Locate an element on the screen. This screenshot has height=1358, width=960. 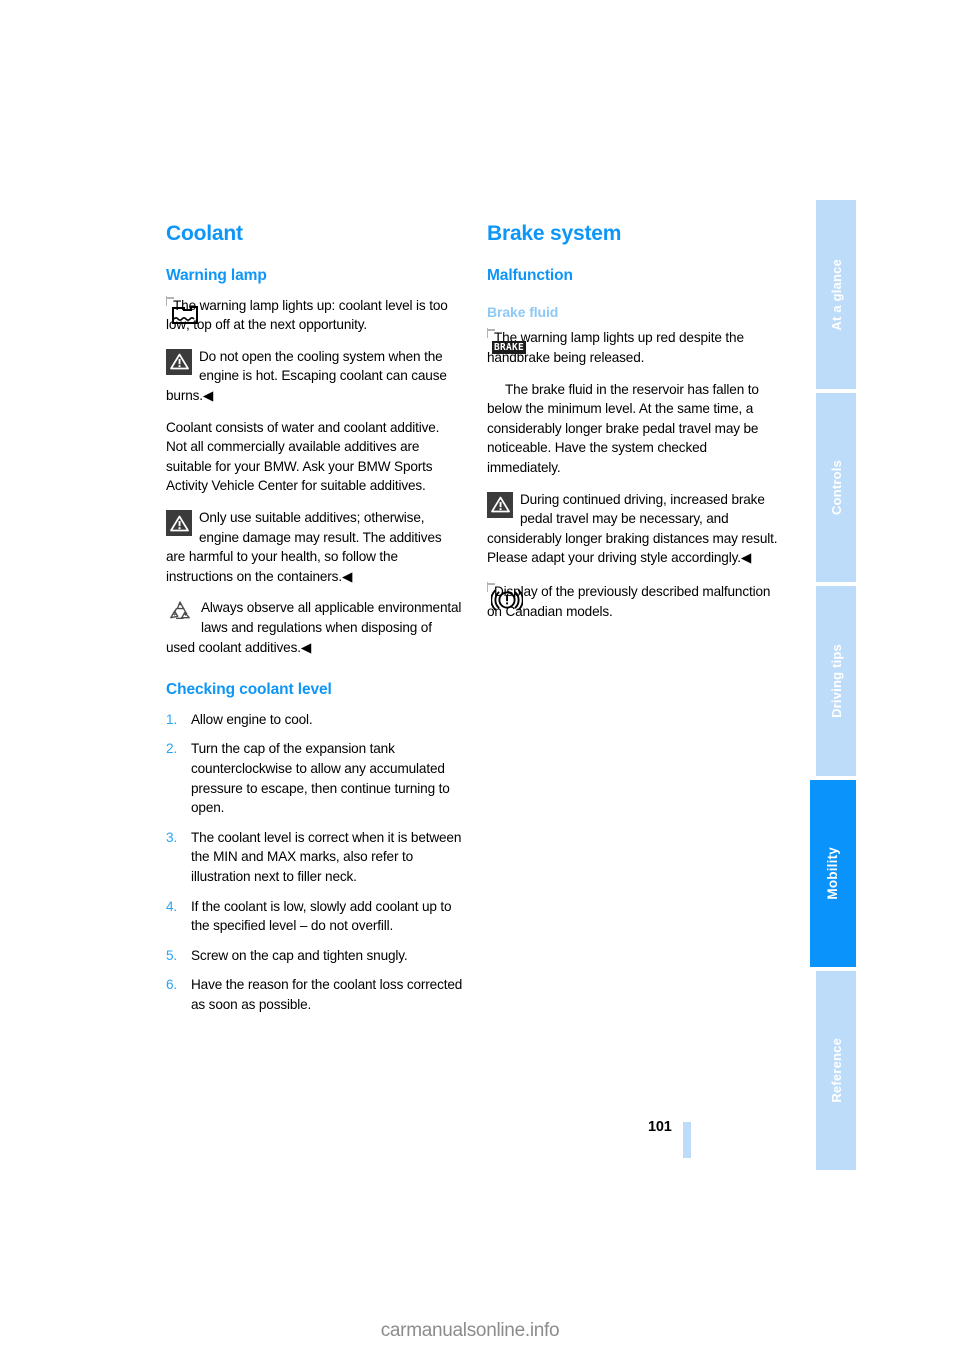
step-text: Allow engine to cool. is located at coordinates (252, 719).